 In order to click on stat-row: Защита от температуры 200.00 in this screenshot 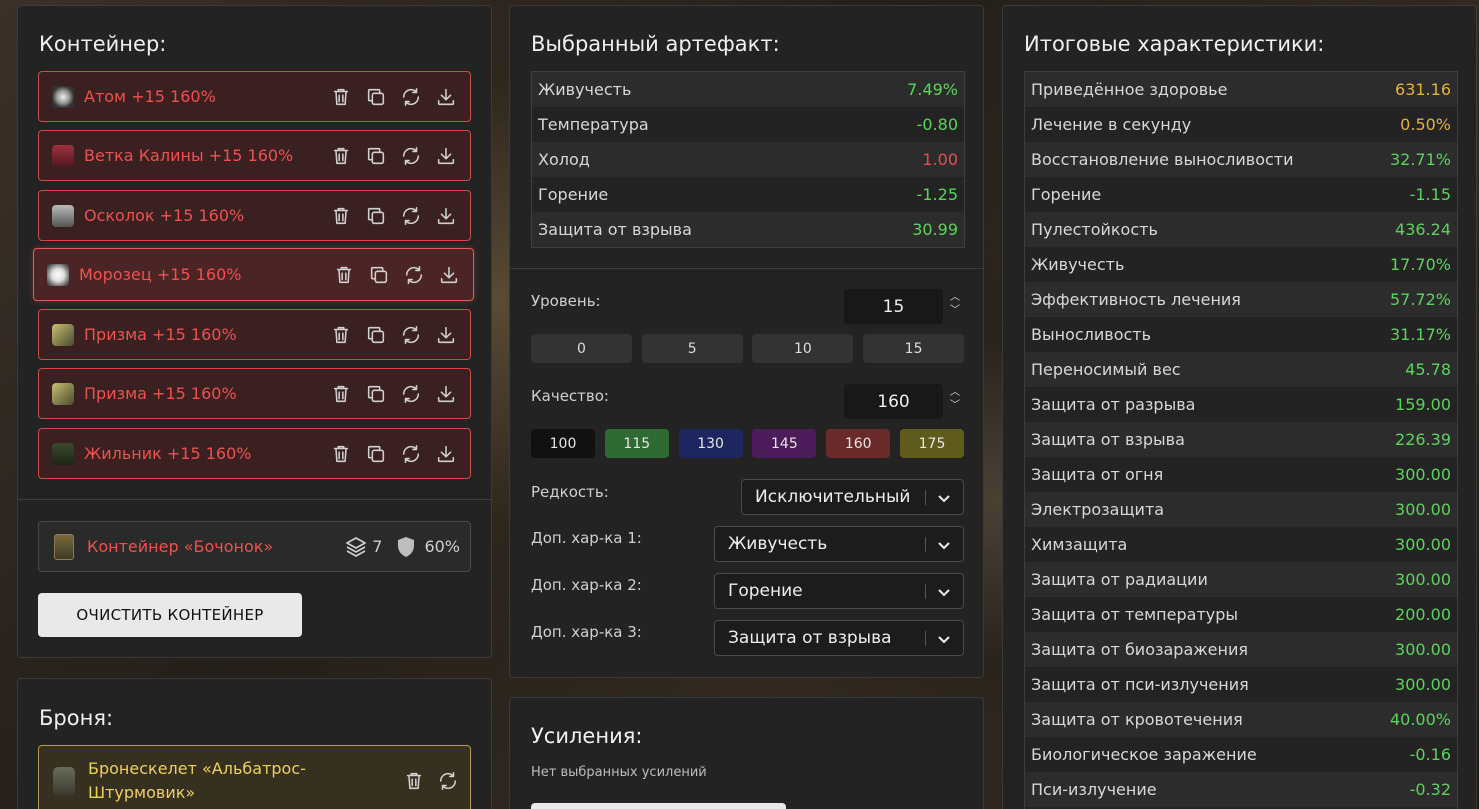, I will do `click(1241, 614)`.